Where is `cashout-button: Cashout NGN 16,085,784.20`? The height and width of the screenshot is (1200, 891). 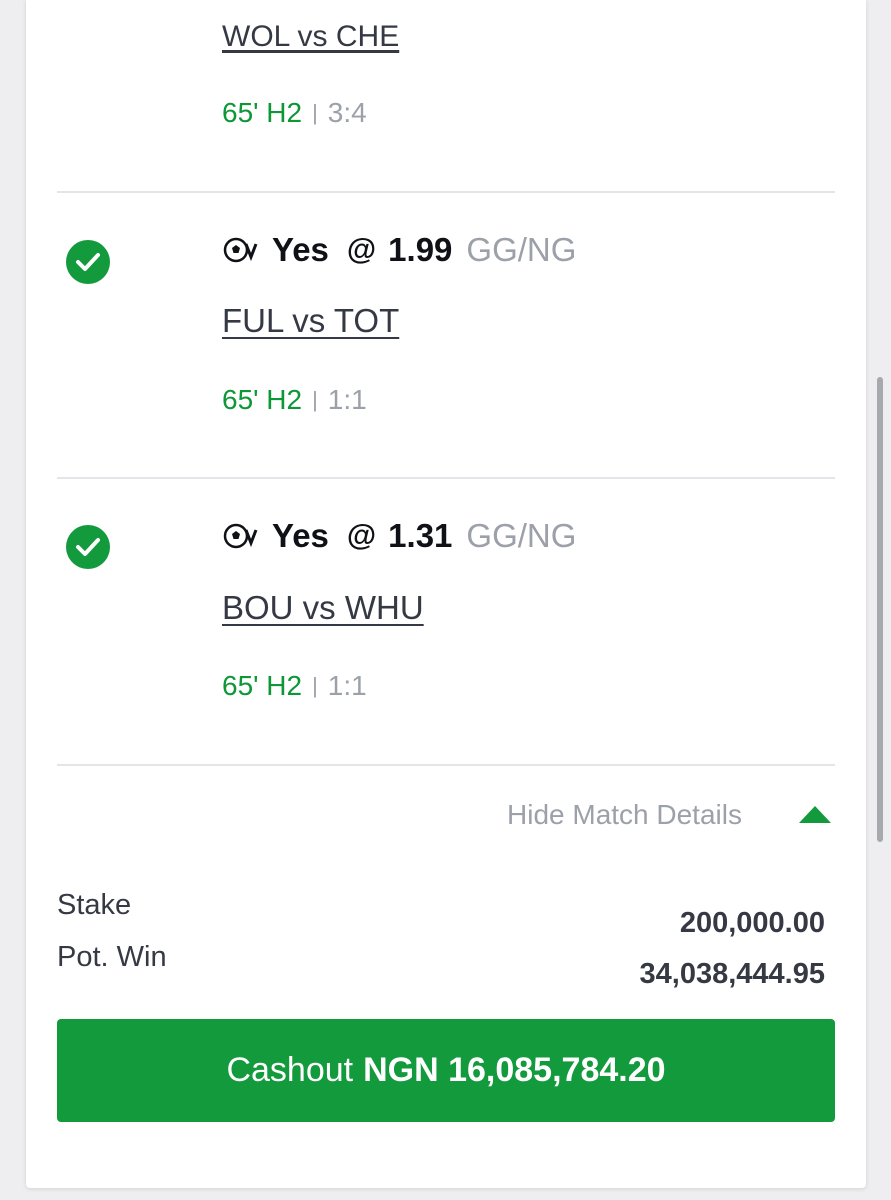
cashout-button: Cashout NGN 16,085,784.20 is located at coordinates (446, 1070).